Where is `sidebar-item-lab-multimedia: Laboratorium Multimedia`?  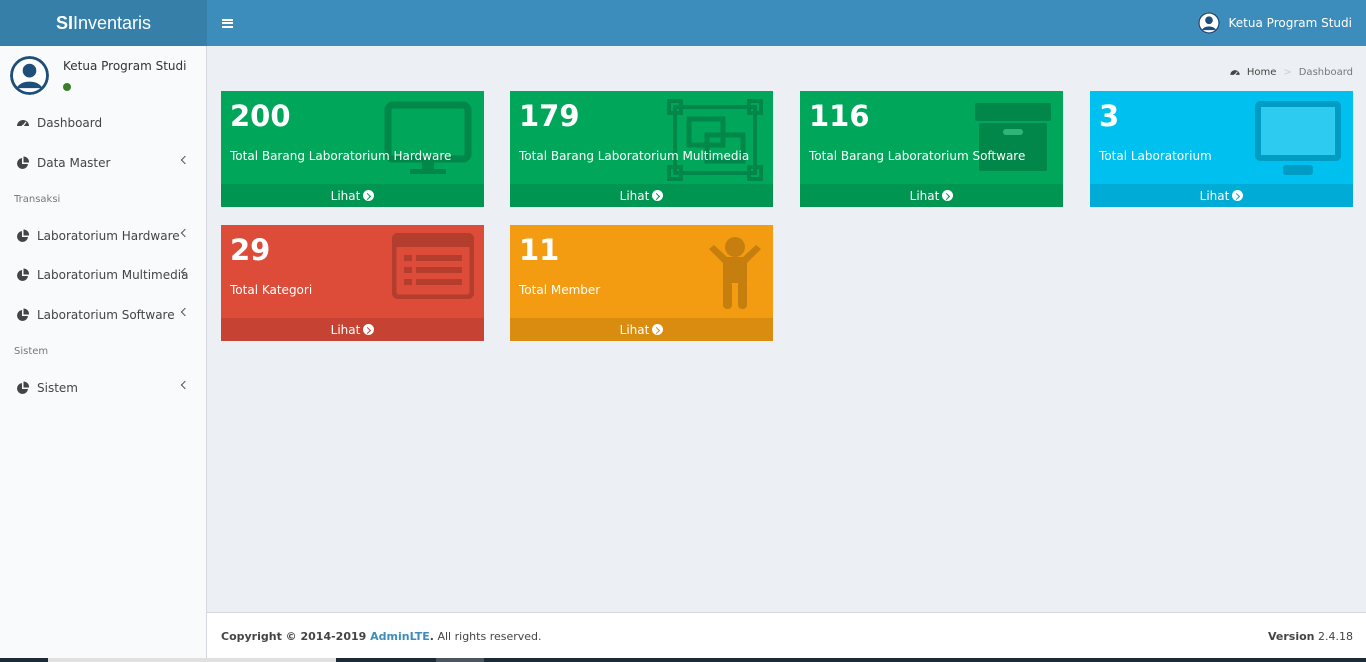
sidebar-item-lab-multimedia: Laboratorium Multimedia is located at coordinates (103, 275).